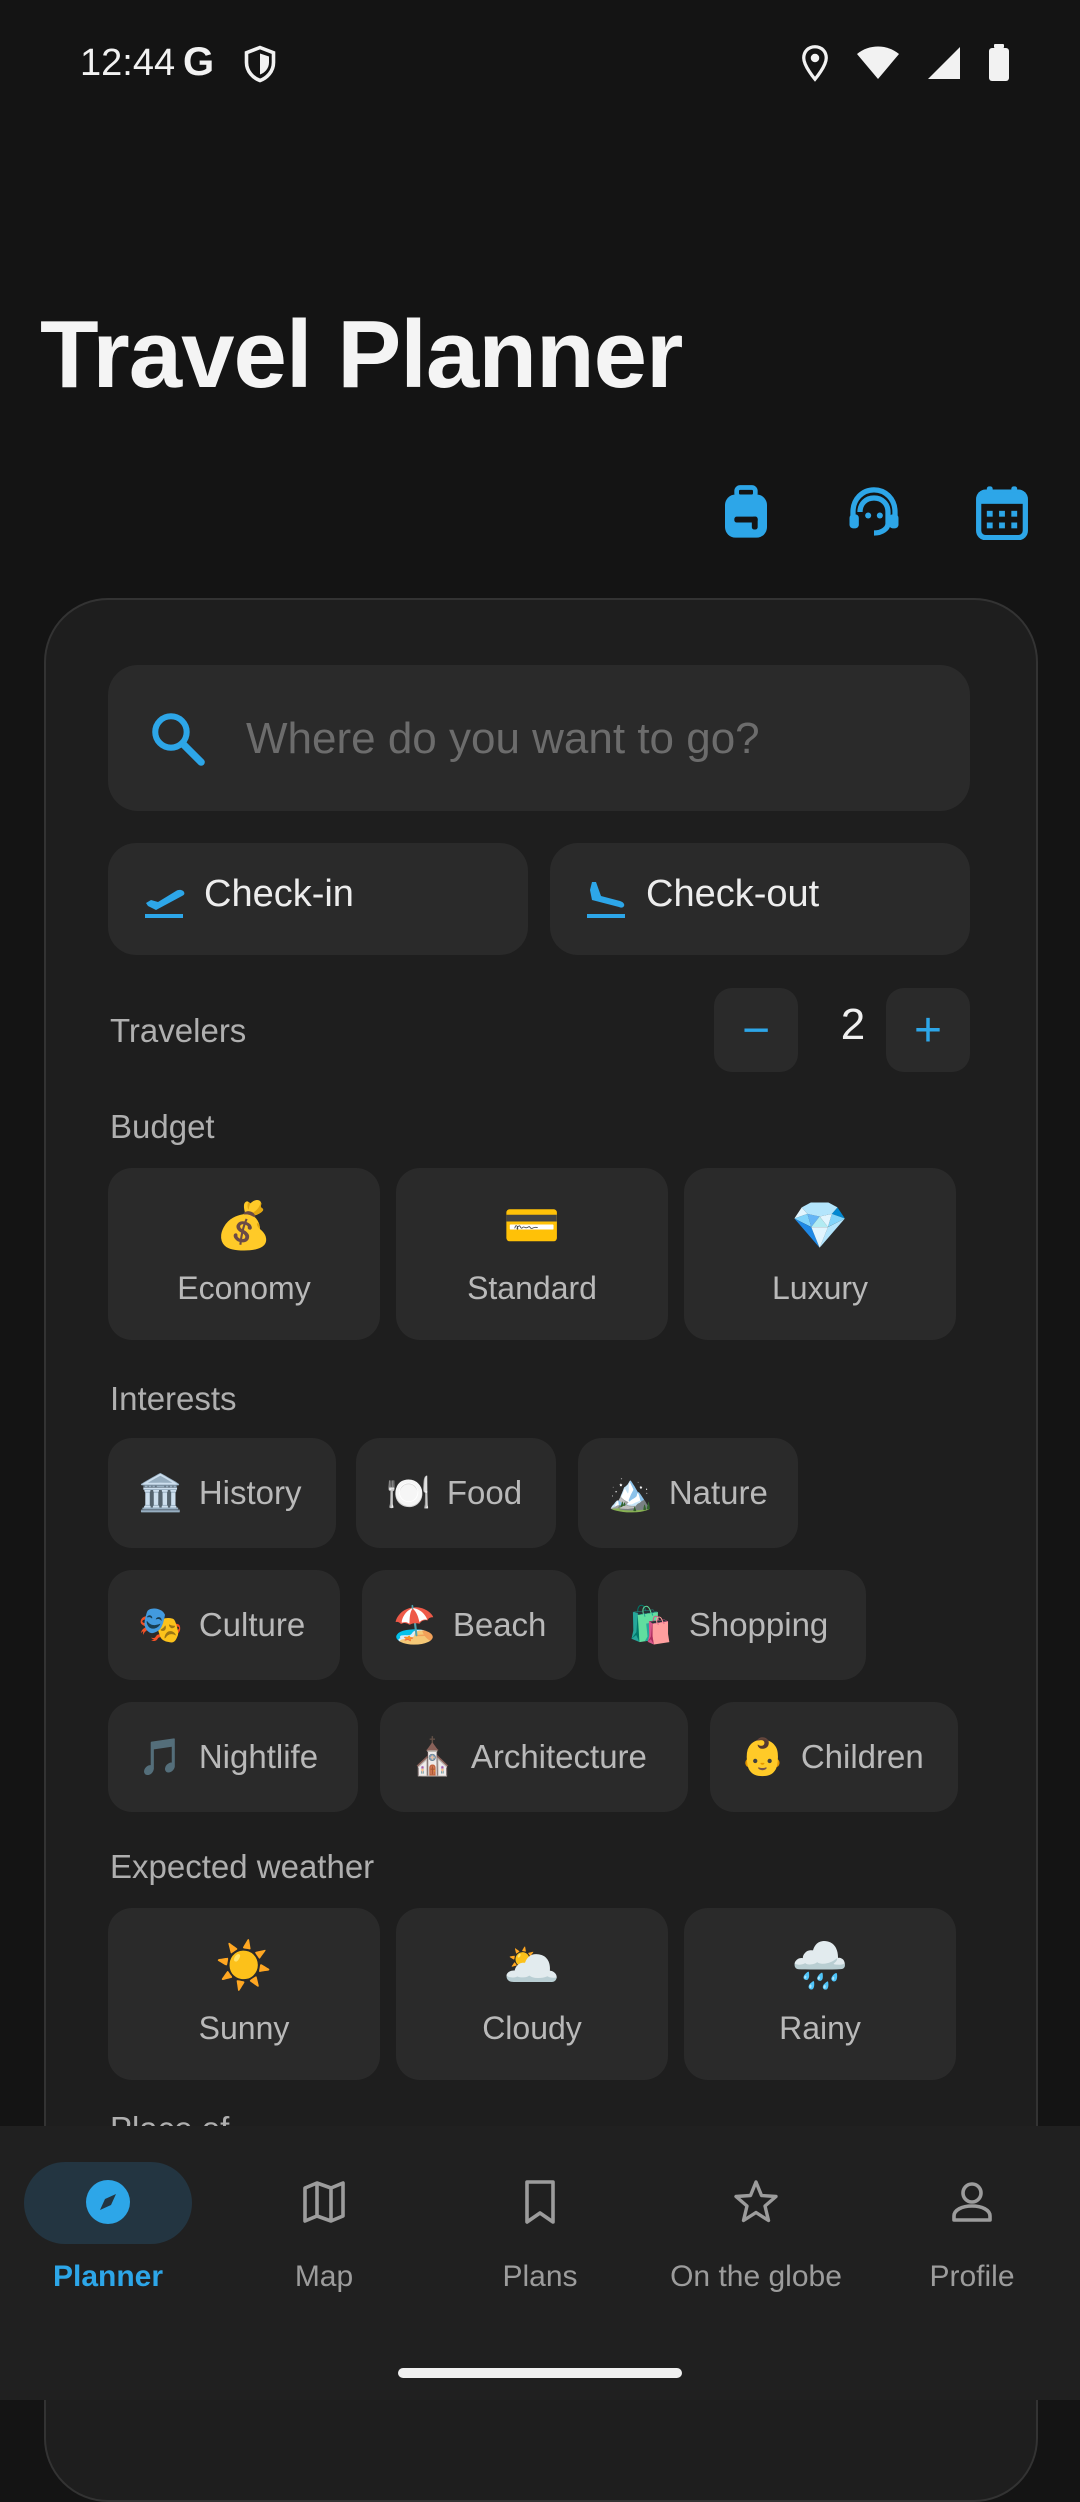  Describe the element at coordinates (733, 894) in the screenshot. I see `checkout-label: Check-out` at that location.